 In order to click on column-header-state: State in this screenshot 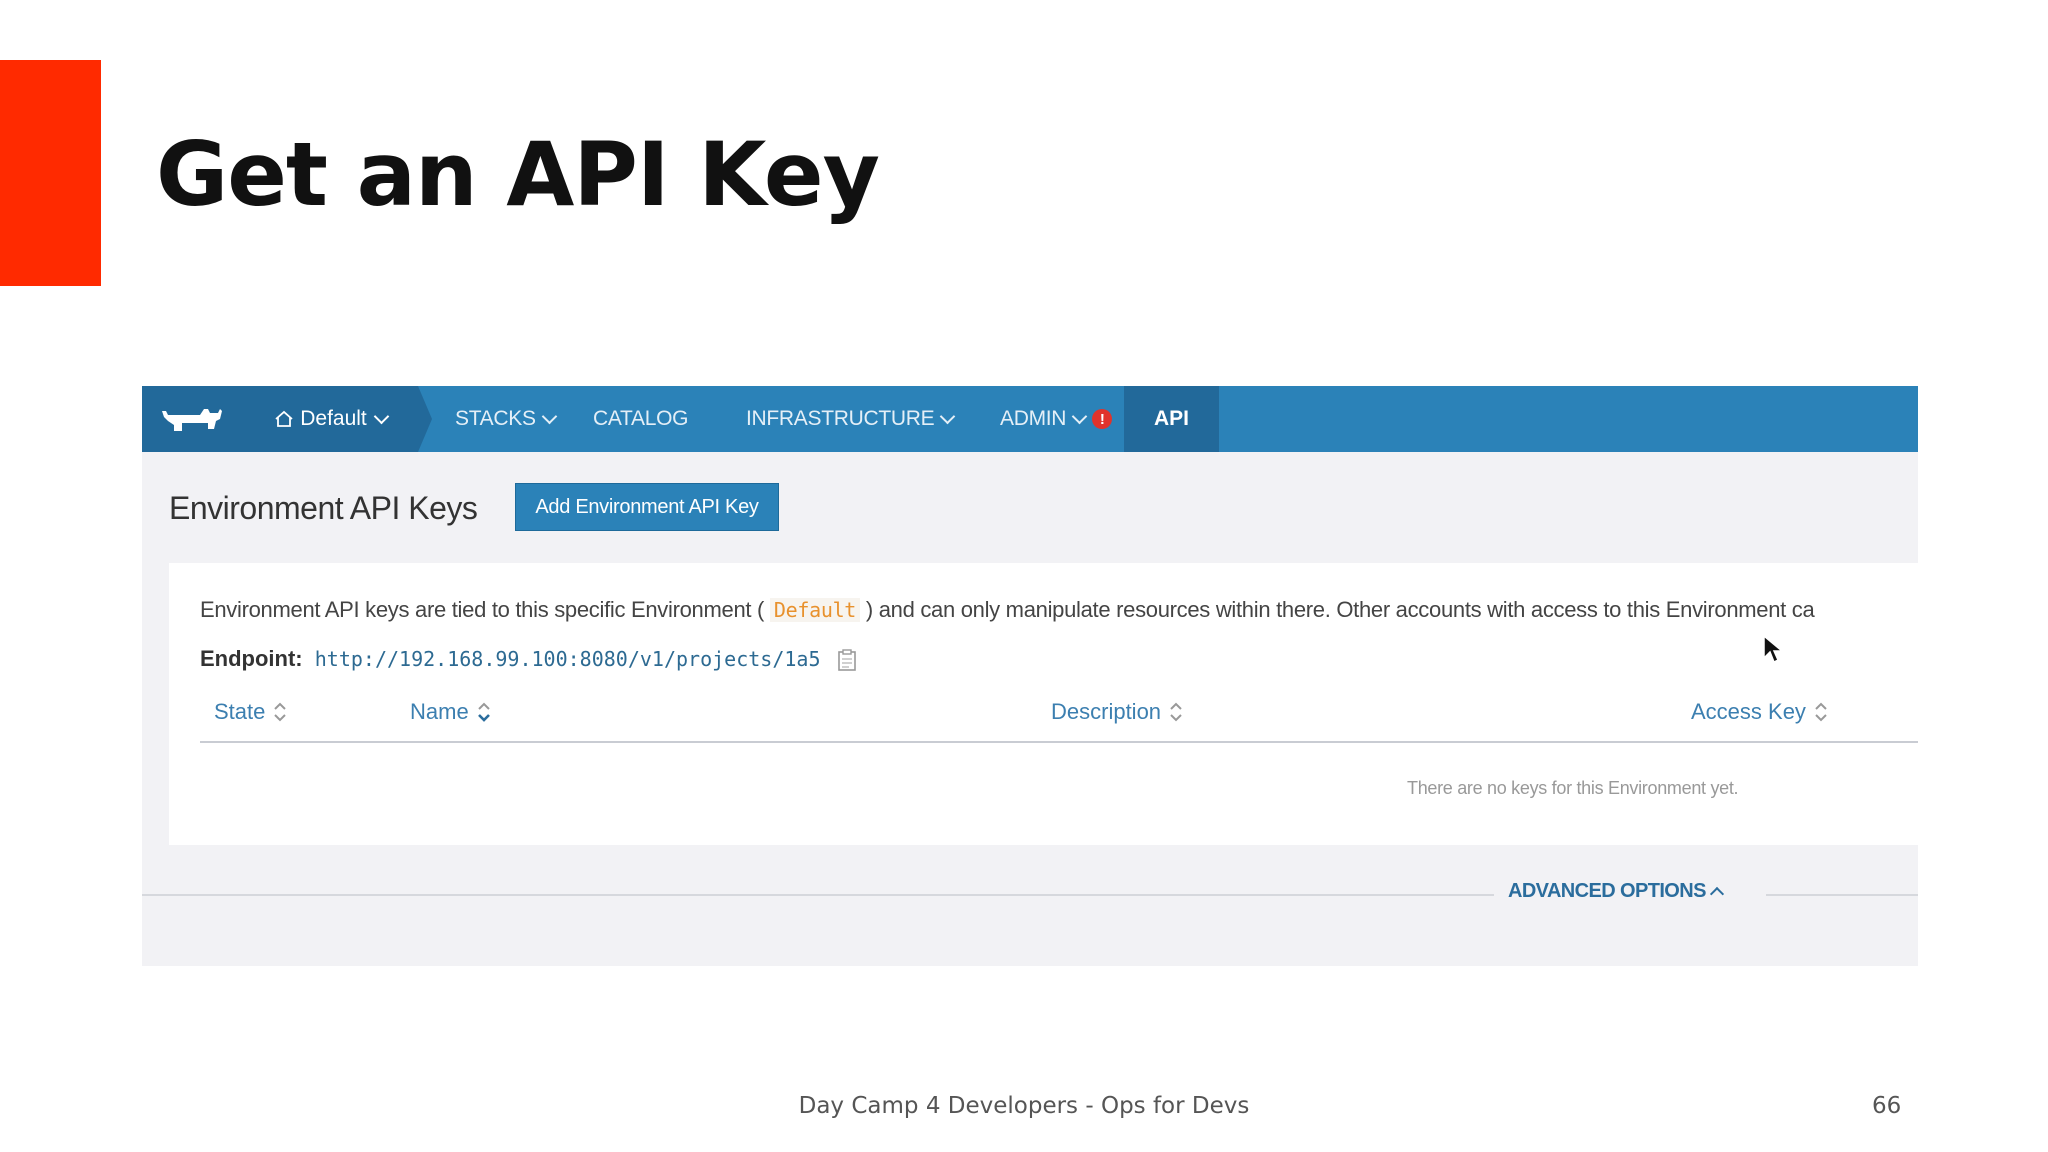, I will do `click(250, 712)`.